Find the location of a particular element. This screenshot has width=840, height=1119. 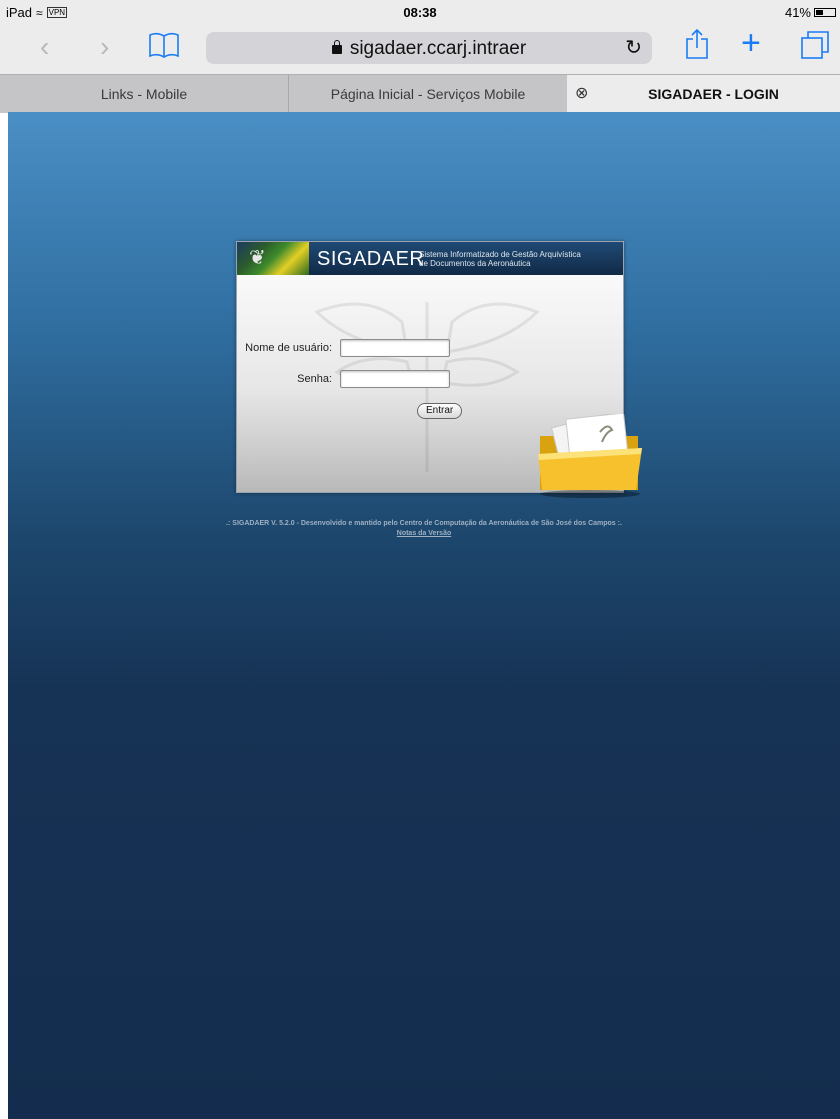

url-text: sigadaer.ccarj.intraer is located at coordinates (438, 48).